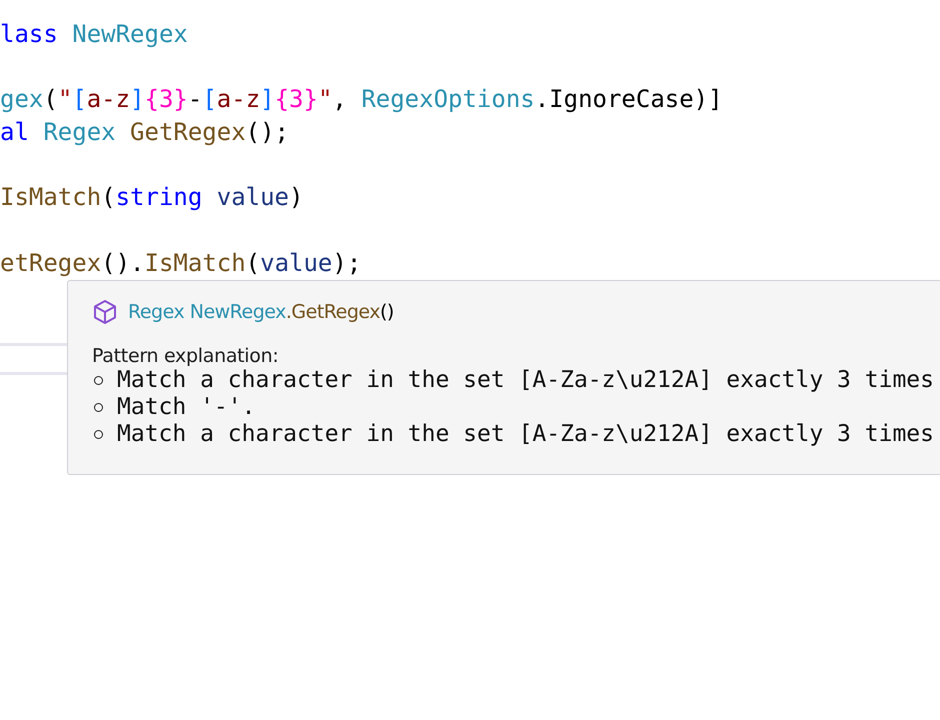  I want to click on explanation-item: Match '-'., so click(186, 407).